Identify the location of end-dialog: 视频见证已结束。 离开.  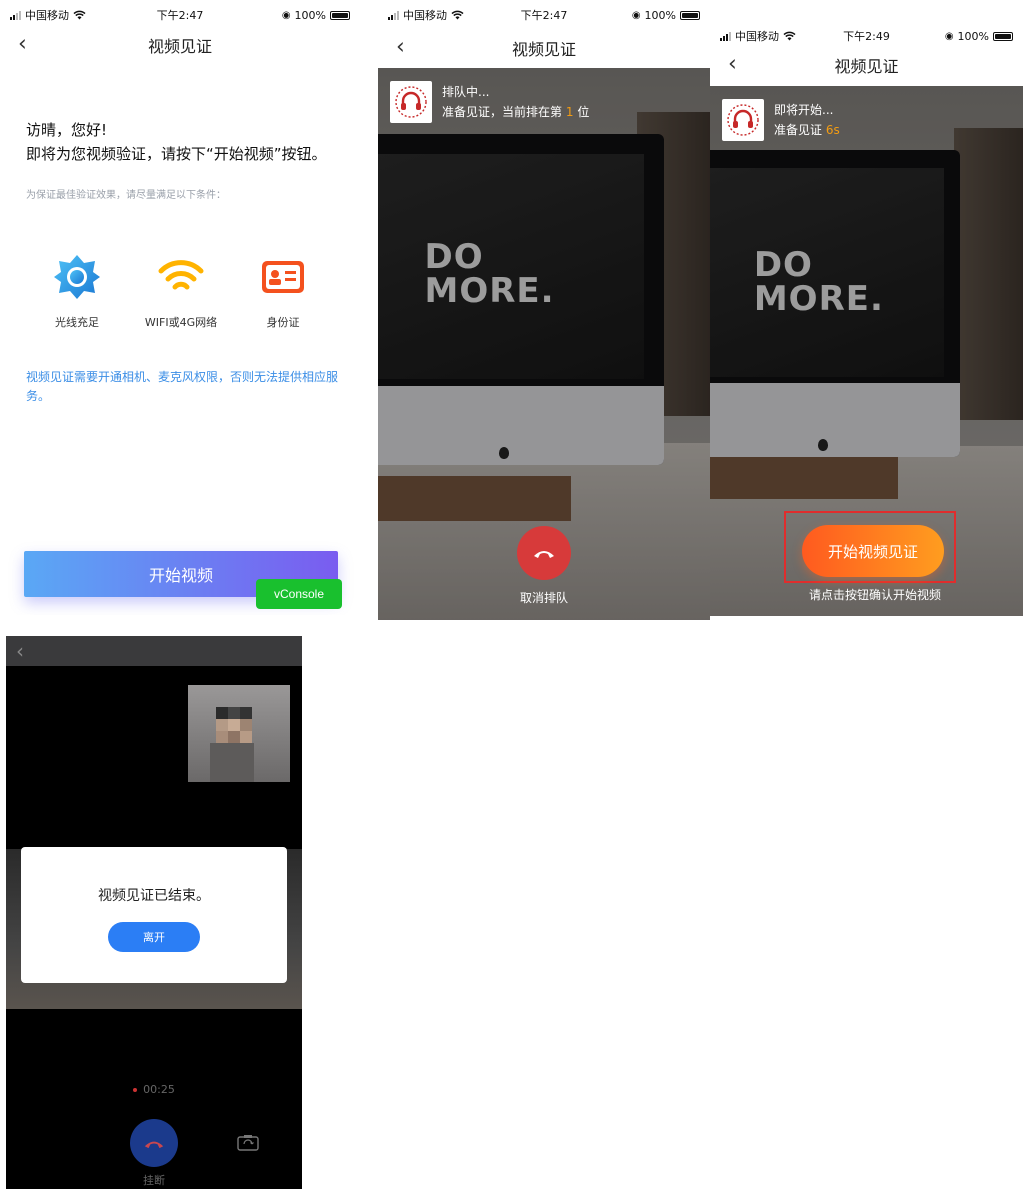
(154, 915).